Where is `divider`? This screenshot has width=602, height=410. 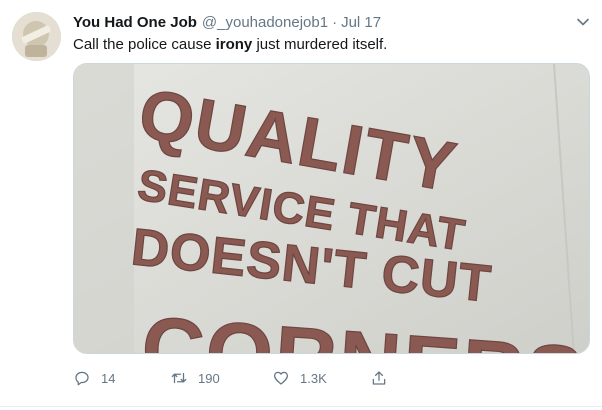 divider is located at coordinates (301, 406).